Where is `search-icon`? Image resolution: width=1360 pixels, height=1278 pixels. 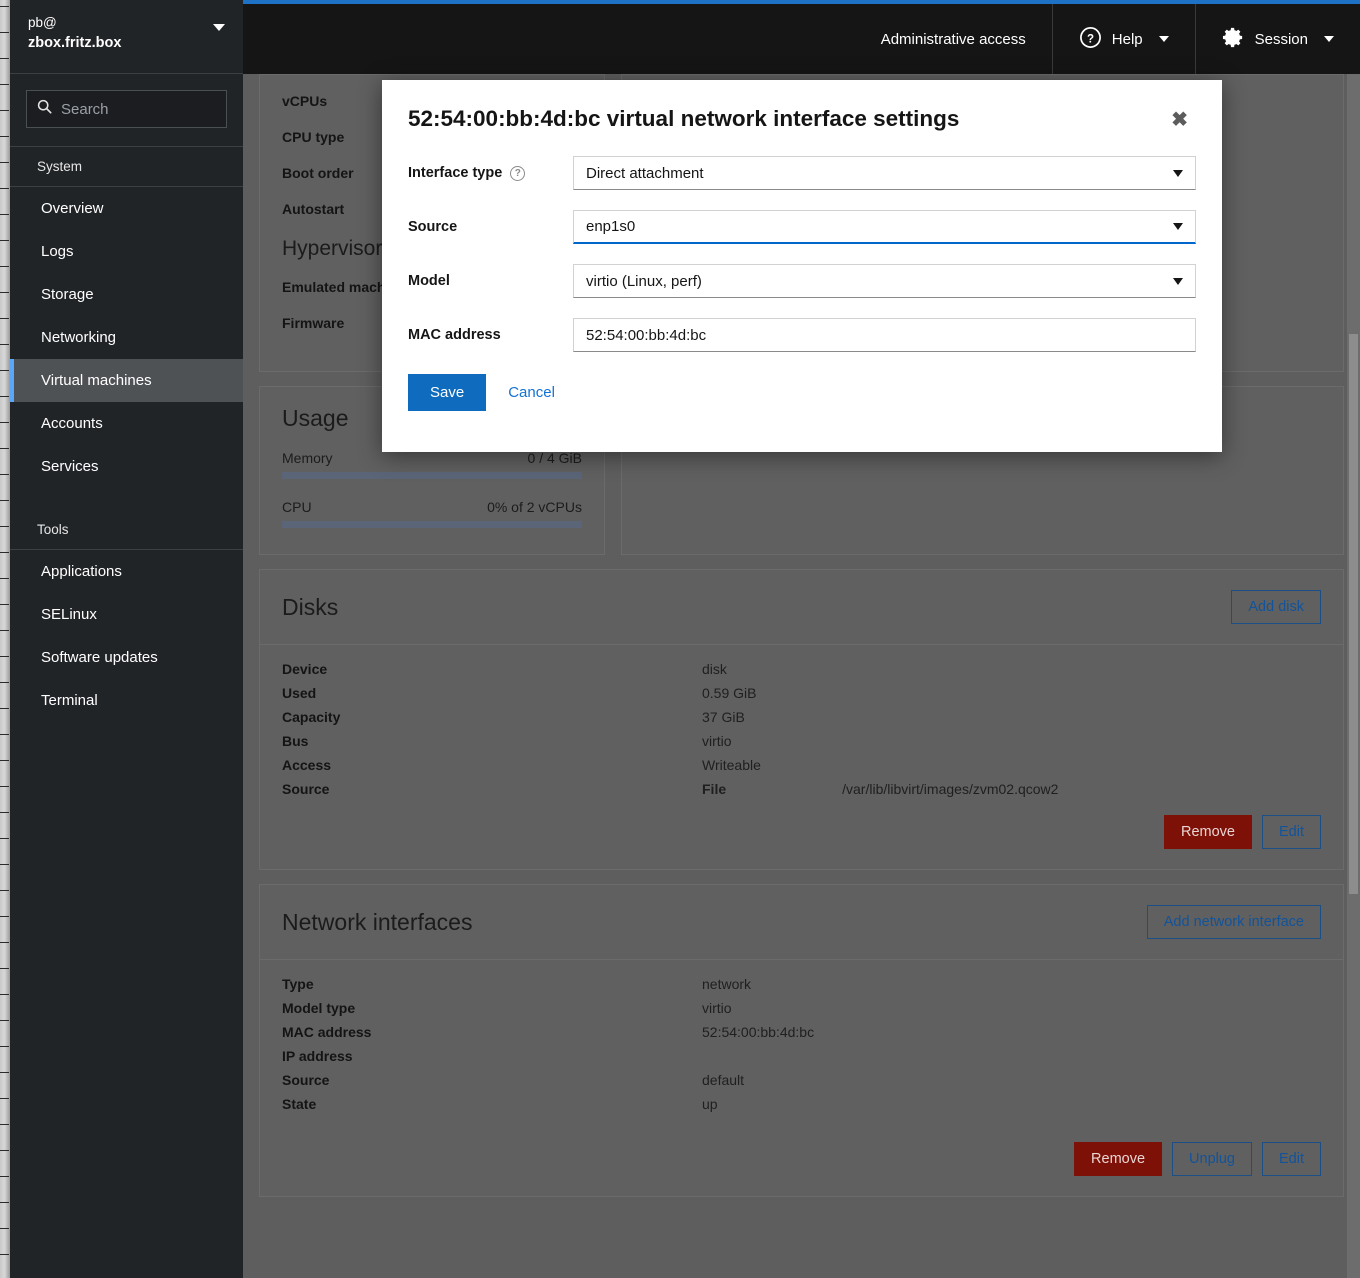
search-icon is located at coordinates (44, 109).